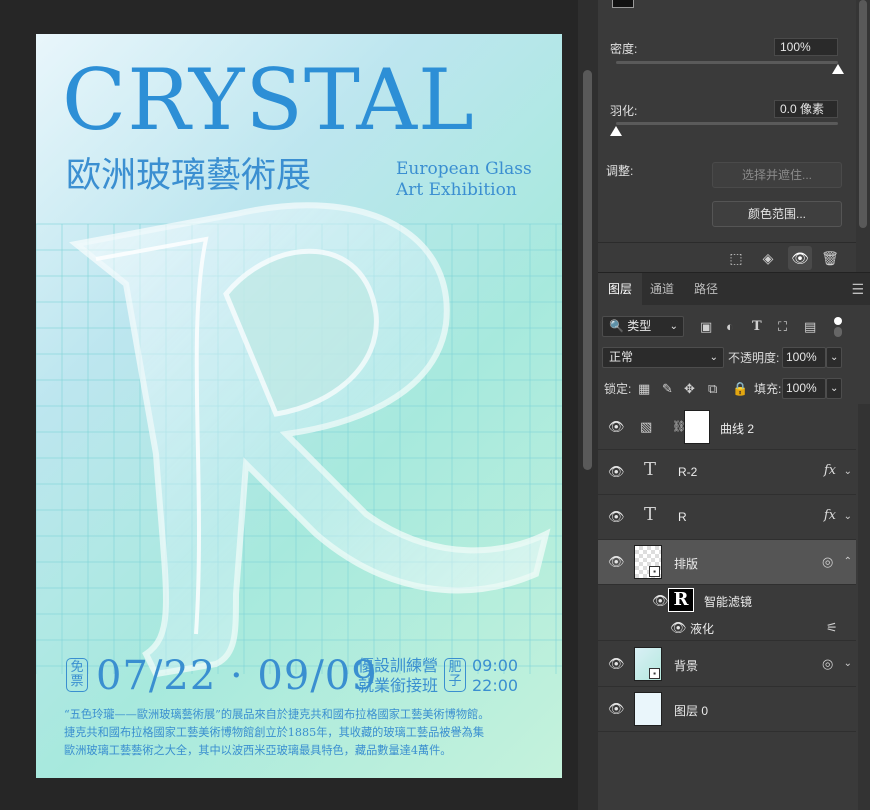  I want to click on layer-name: 排版, so click(686, 563).